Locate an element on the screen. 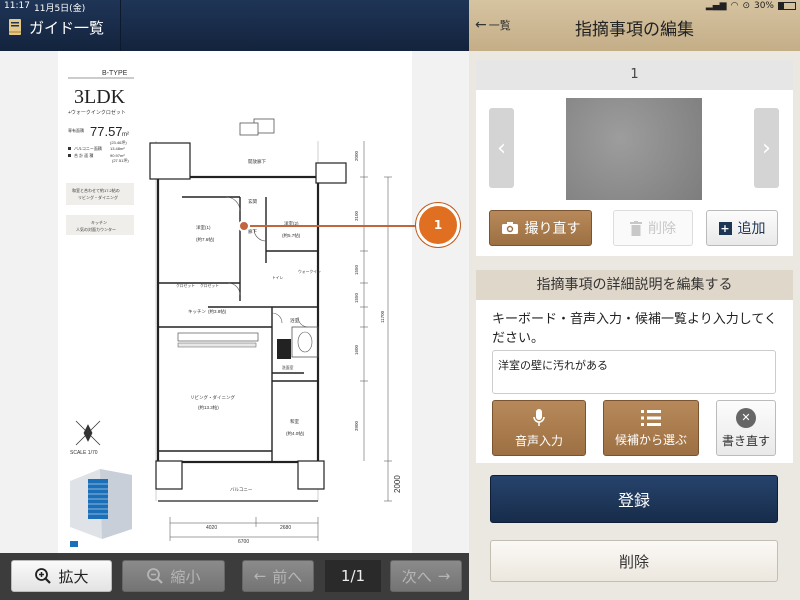 This screenshot has width=800, height=600. add-label: 追加 is located at coordinates (751, 229).